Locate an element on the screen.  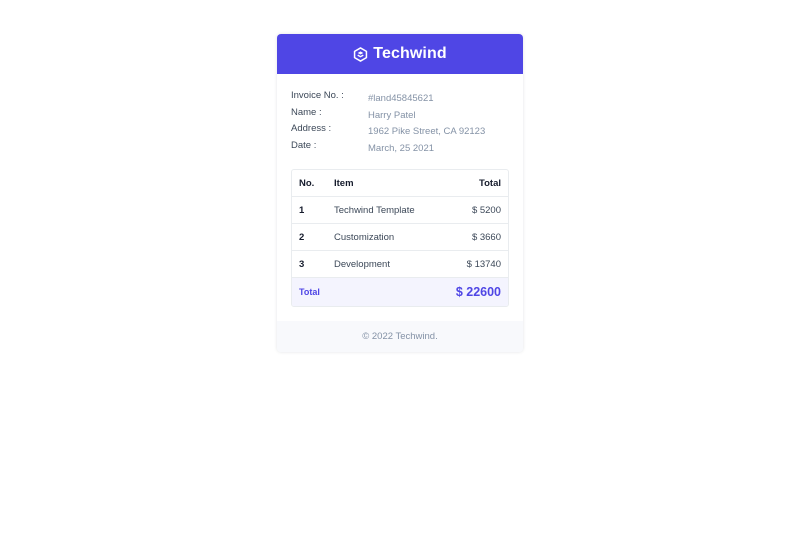
row-number: 3 is located at coordinates (309, 264).